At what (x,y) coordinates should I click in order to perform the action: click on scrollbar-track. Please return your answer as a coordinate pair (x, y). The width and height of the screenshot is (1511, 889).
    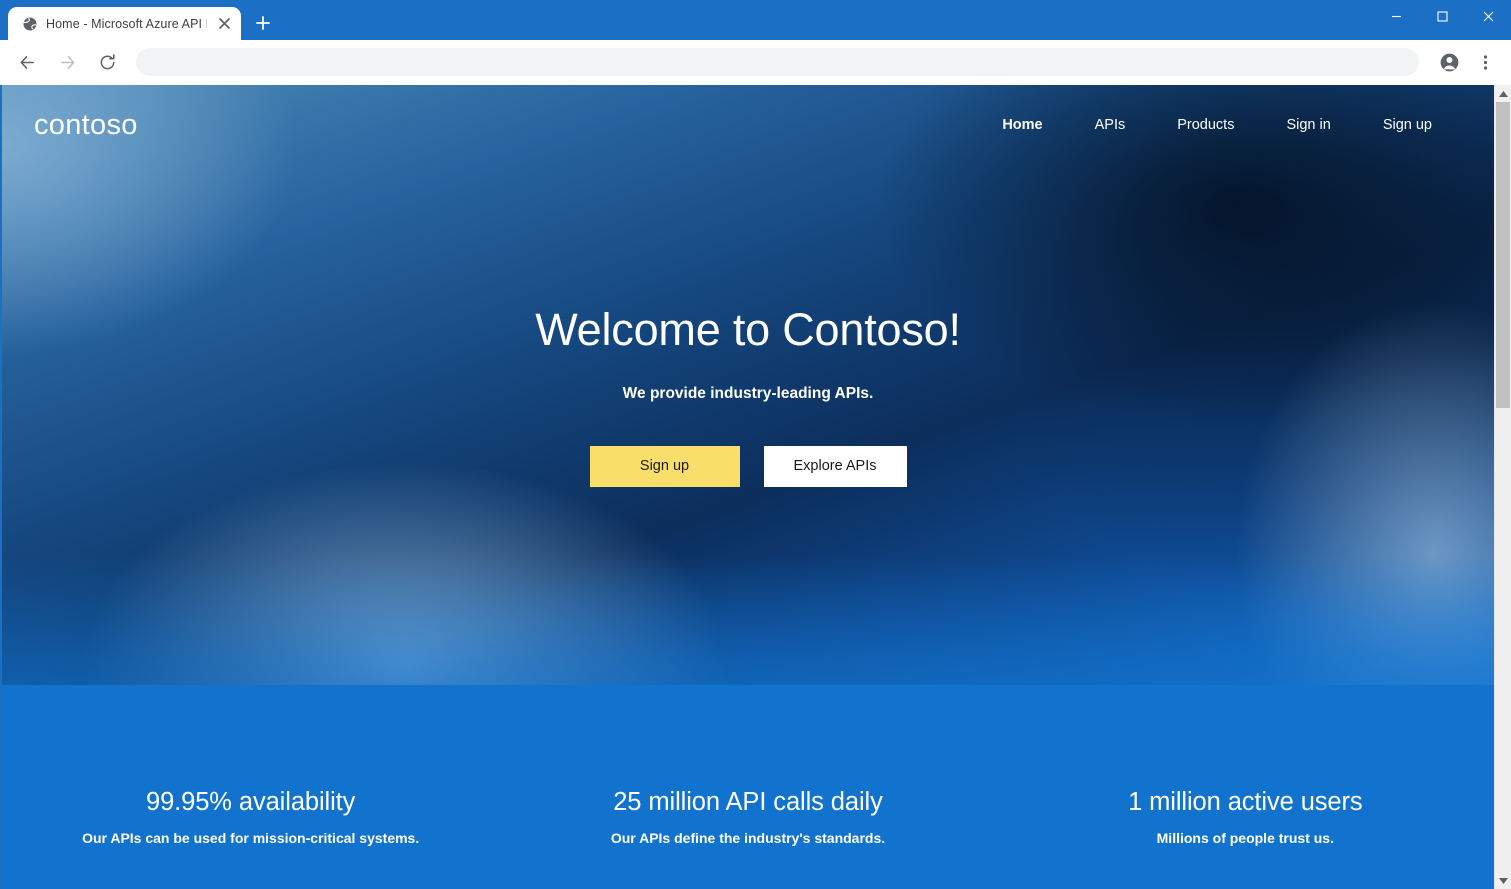
    Looking at the image, I should click on (1503, 487).